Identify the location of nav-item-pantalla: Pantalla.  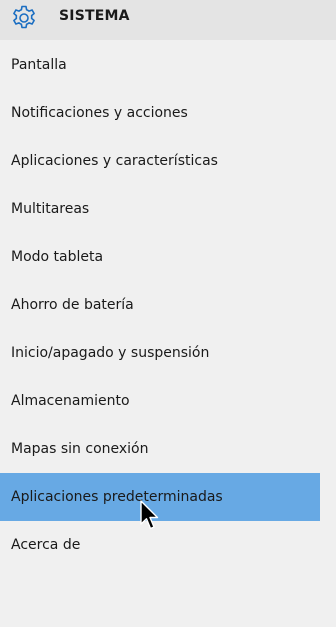
(168, 65).